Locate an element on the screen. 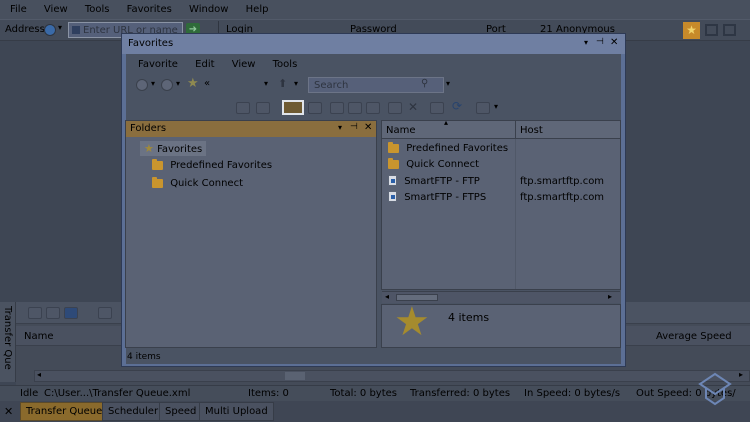 This screenshot has height=422, width=750. tree-item-predefined-favorites: Predefined Favorites is located at coordinates (212, 164).